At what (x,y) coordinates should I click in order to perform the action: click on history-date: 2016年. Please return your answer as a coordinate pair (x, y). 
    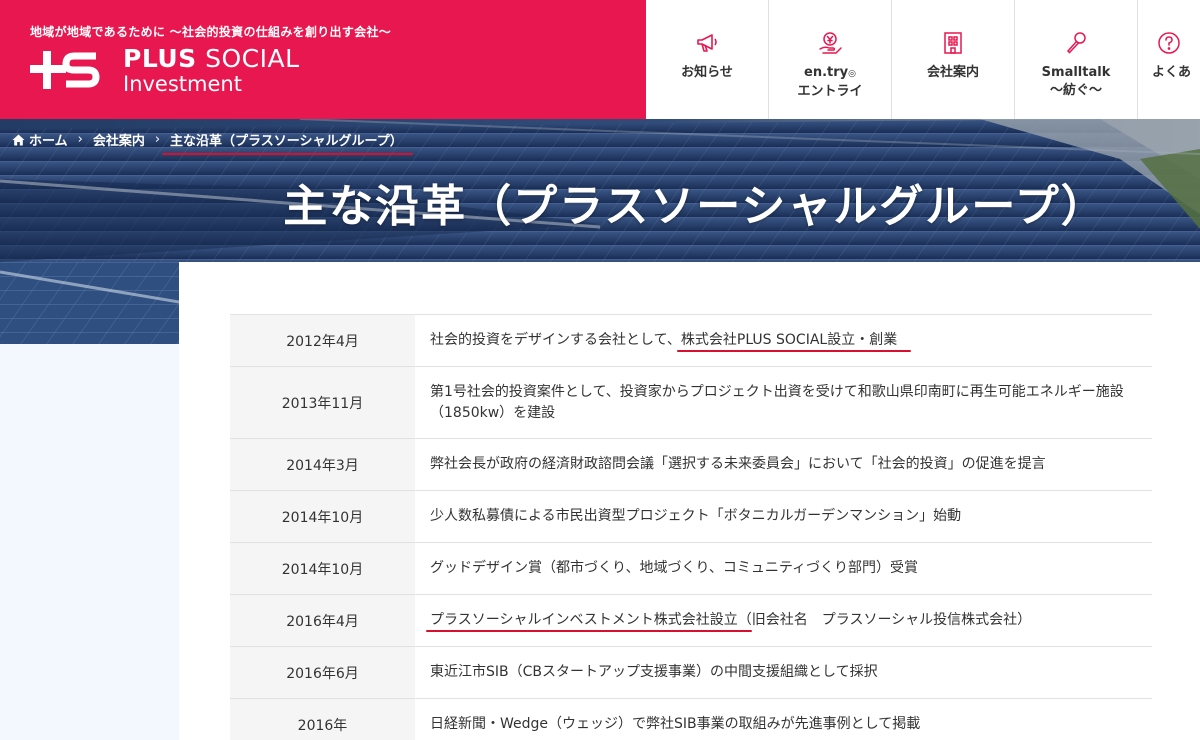
    Looking at the image, I should click on (322, 719).